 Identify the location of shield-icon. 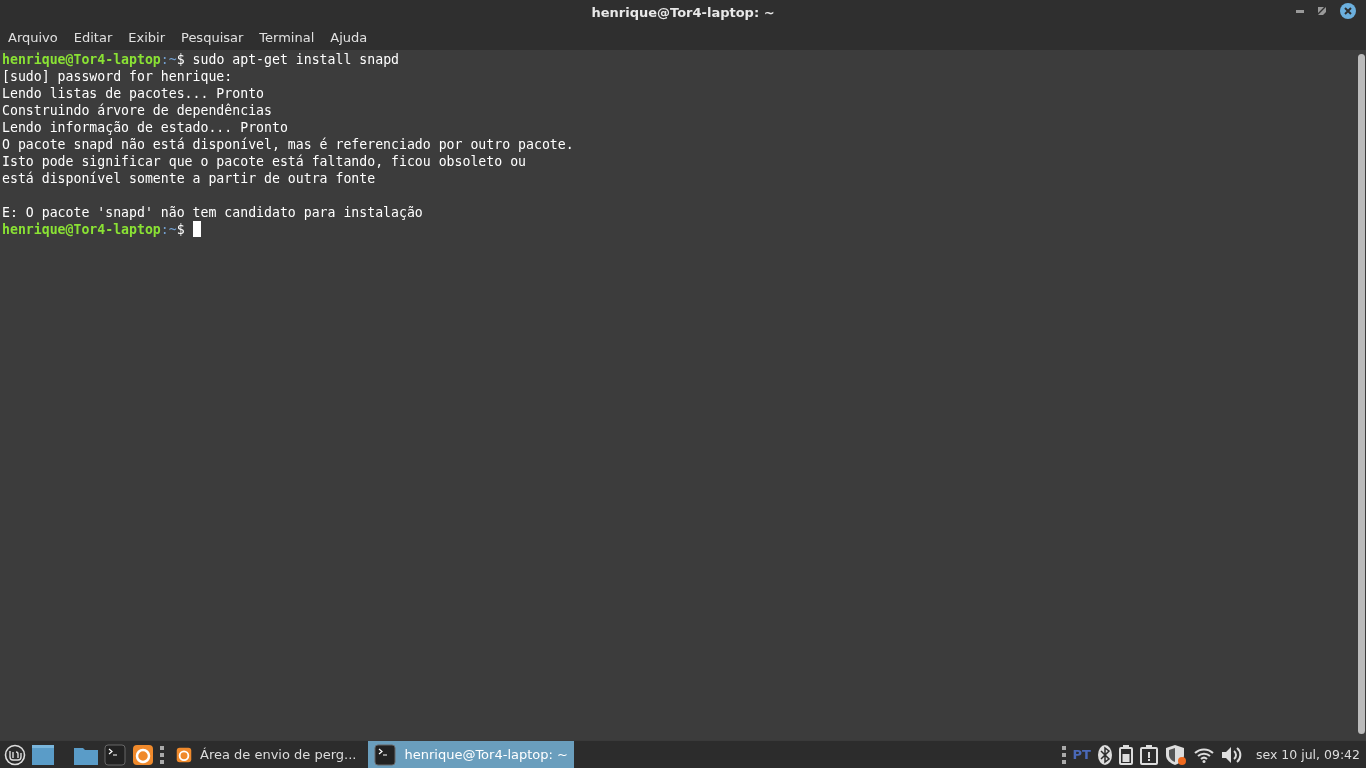
(1175, 754).